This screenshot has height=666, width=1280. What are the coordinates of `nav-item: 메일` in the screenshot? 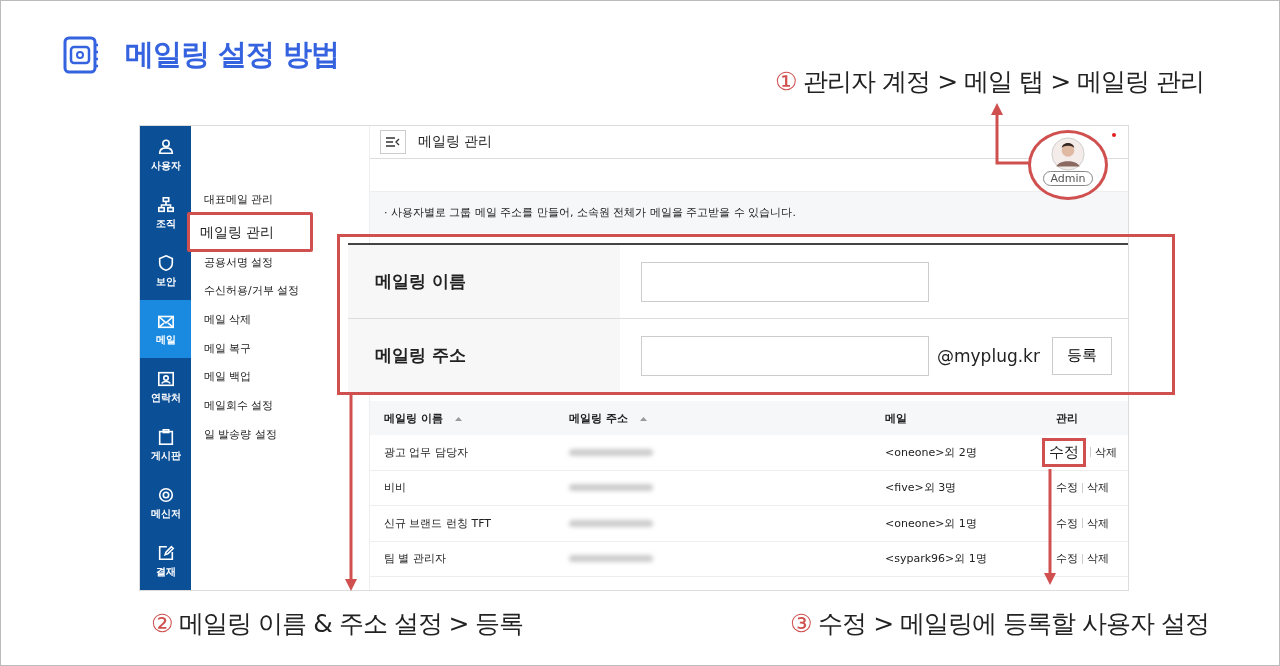 It's located at (165, 329).